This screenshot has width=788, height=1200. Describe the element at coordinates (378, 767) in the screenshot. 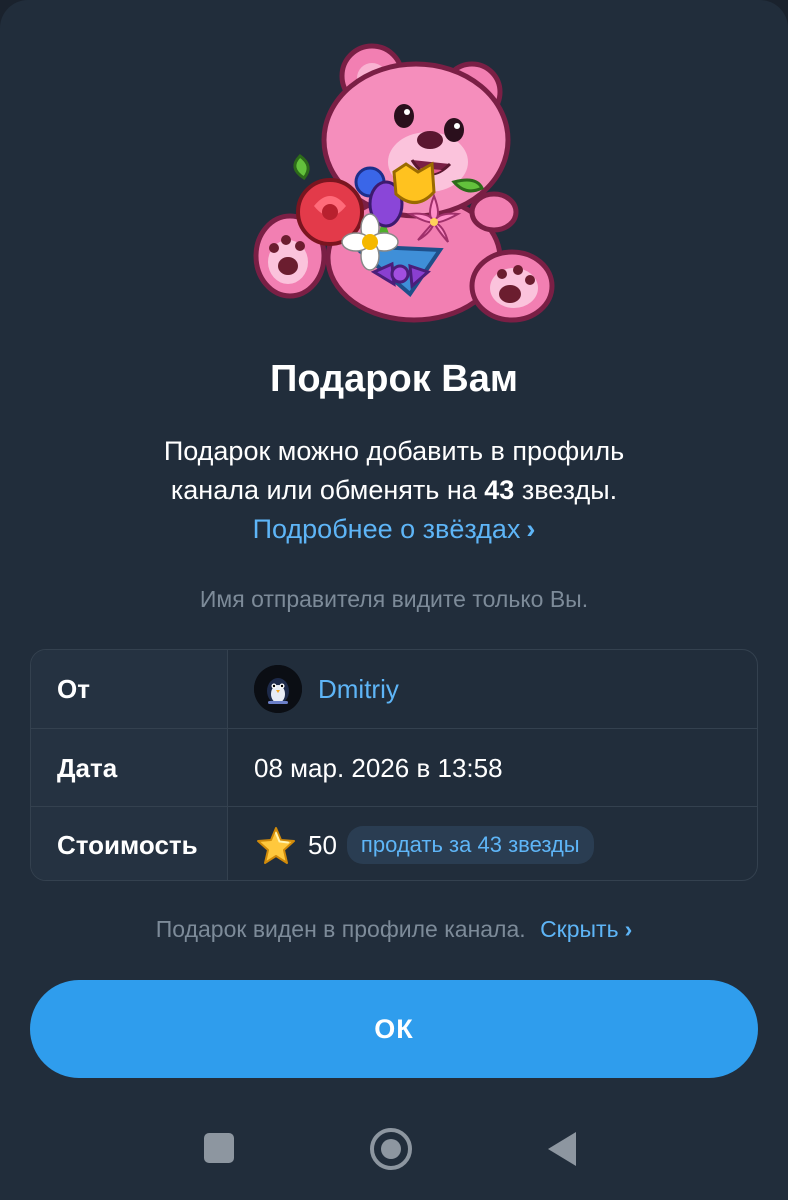

I see `date-value: 08 мар. 2026 в 13:58` at that location.